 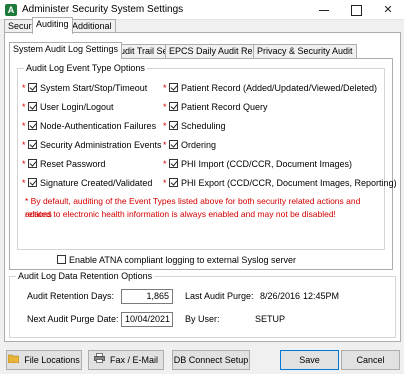 What do you see at coordinates (11, 10) in the screenshot?
I see `app-icon: A` at bounding box center [11, 10].